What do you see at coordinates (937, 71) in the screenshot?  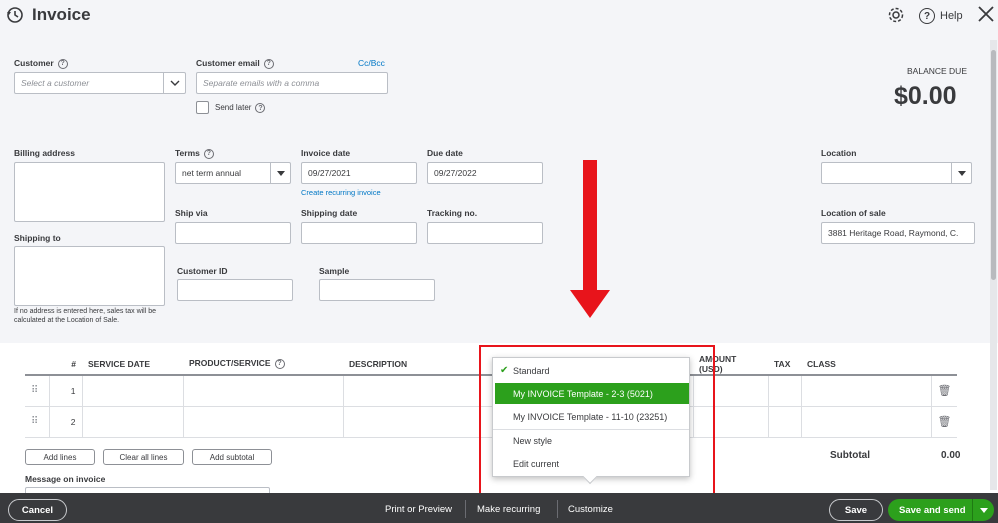 I see `balance-due-label: BALANCE DUE` at bounding box center [937, 71].